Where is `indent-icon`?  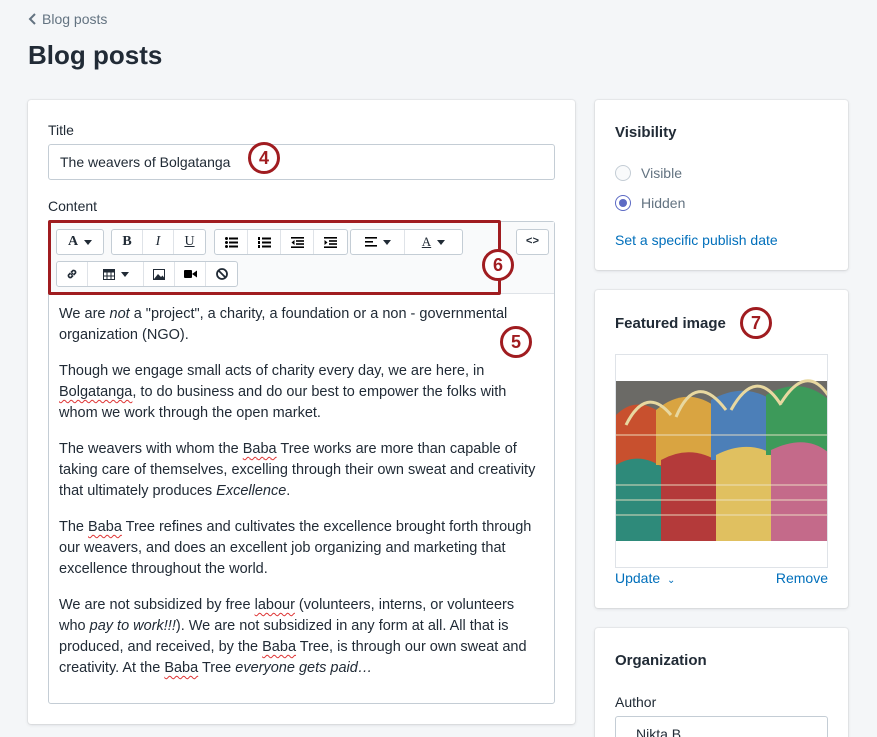 indent-icon is located at coordinates (330, 242).